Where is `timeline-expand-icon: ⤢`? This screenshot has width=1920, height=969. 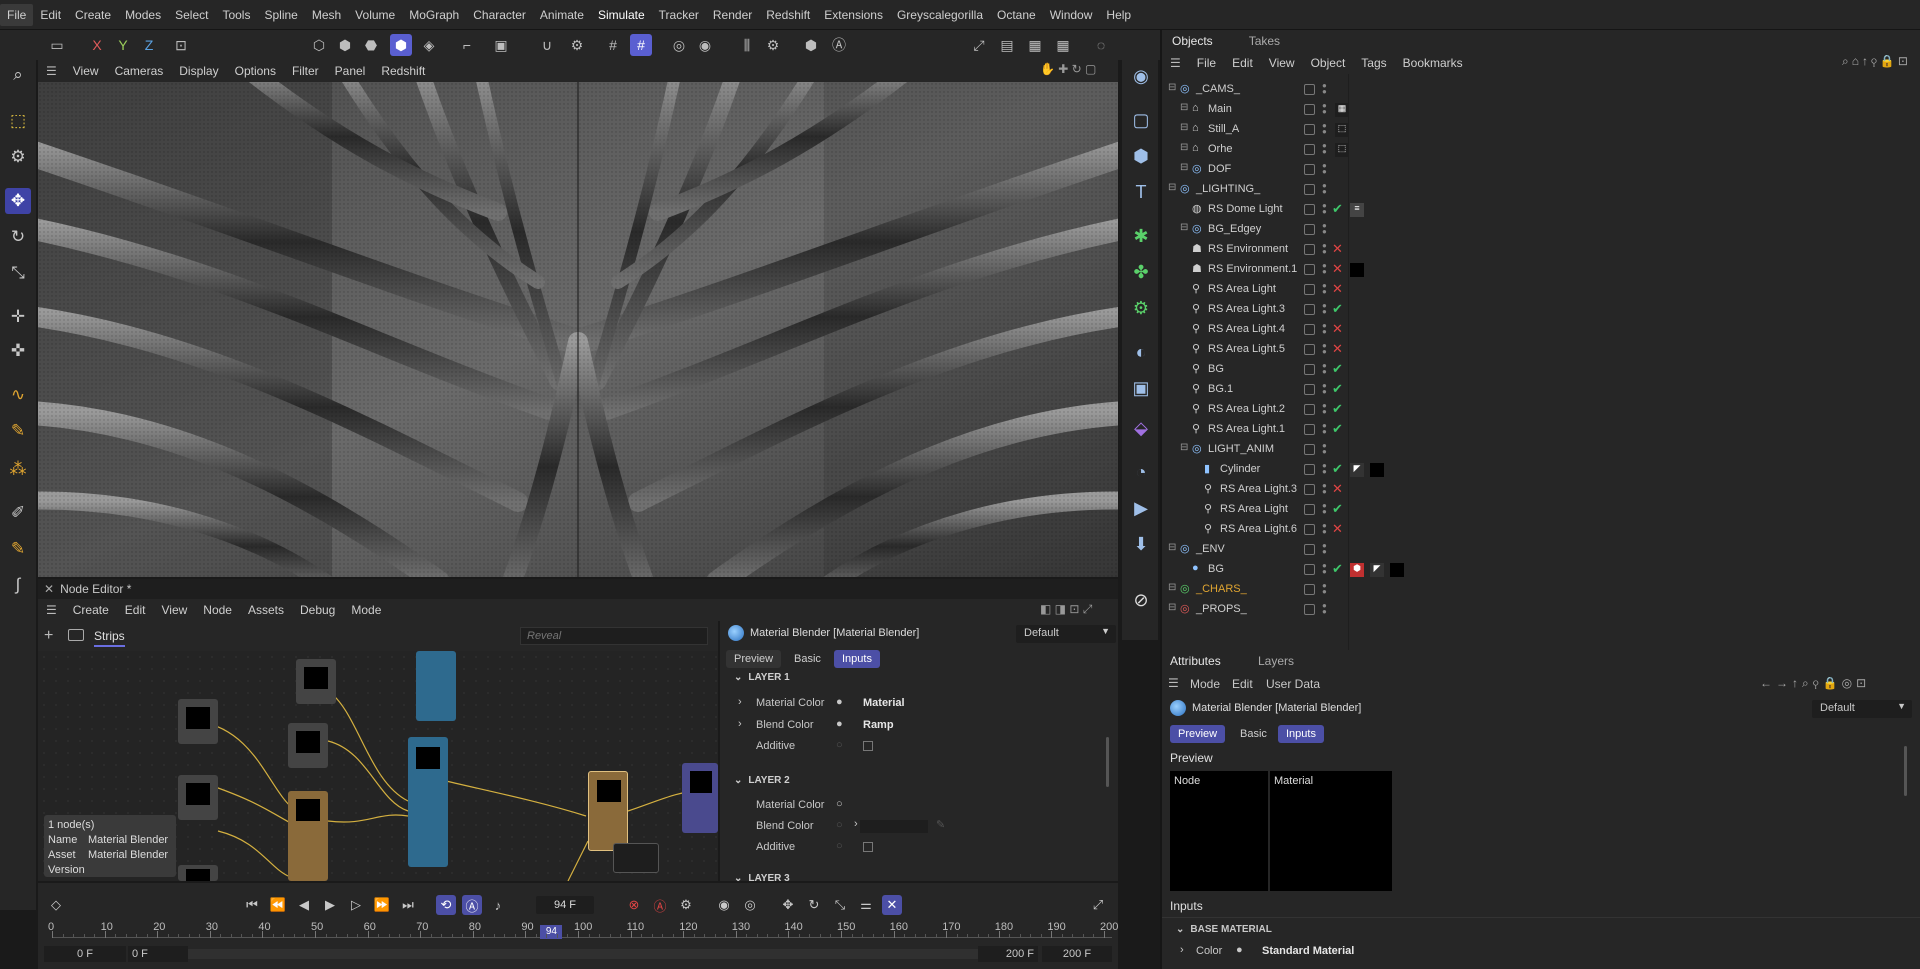 timeline-expand-icon: ⤢ is located at coordinates (1098, 905).